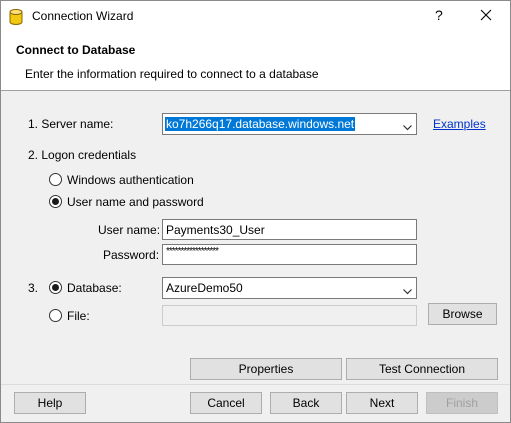  Describe the element at coordinates (289, 288) in the screenshot. I see `database-combobox: AzureDemo50` at that location.